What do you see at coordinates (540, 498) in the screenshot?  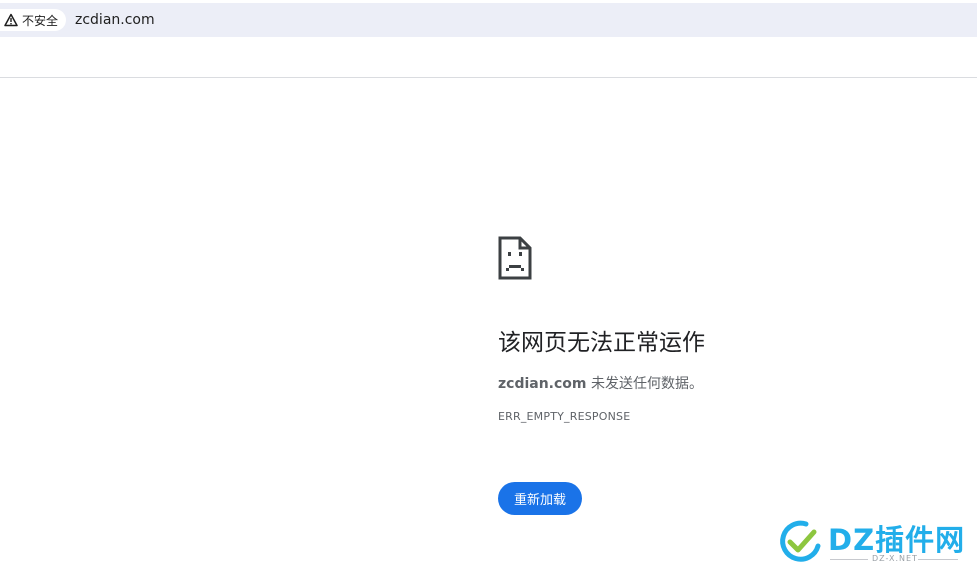 I see `reload-button: 重新加载` at bounding box center [540, 498].